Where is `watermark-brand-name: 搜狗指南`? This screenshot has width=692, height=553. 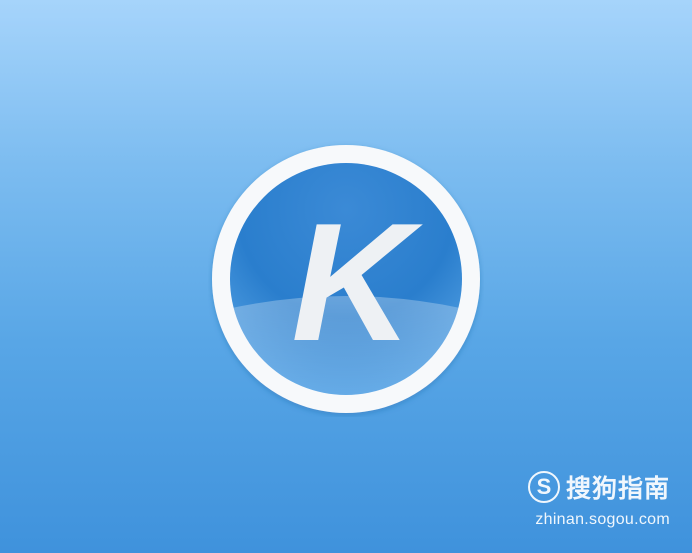 watermark-brand-name: 搜狗指南 is located at coordinates (617, 488).